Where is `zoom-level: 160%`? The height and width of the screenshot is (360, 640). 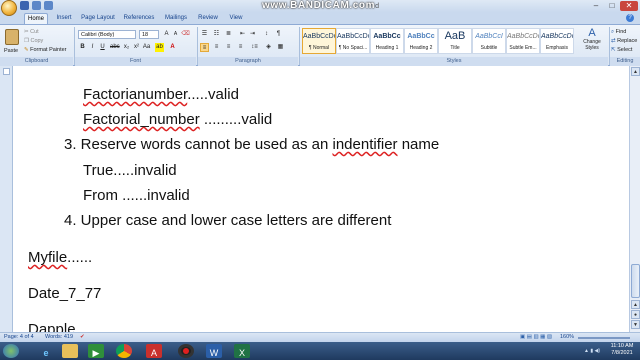 zoom-level: 160% is located at coordinates (567, 337).